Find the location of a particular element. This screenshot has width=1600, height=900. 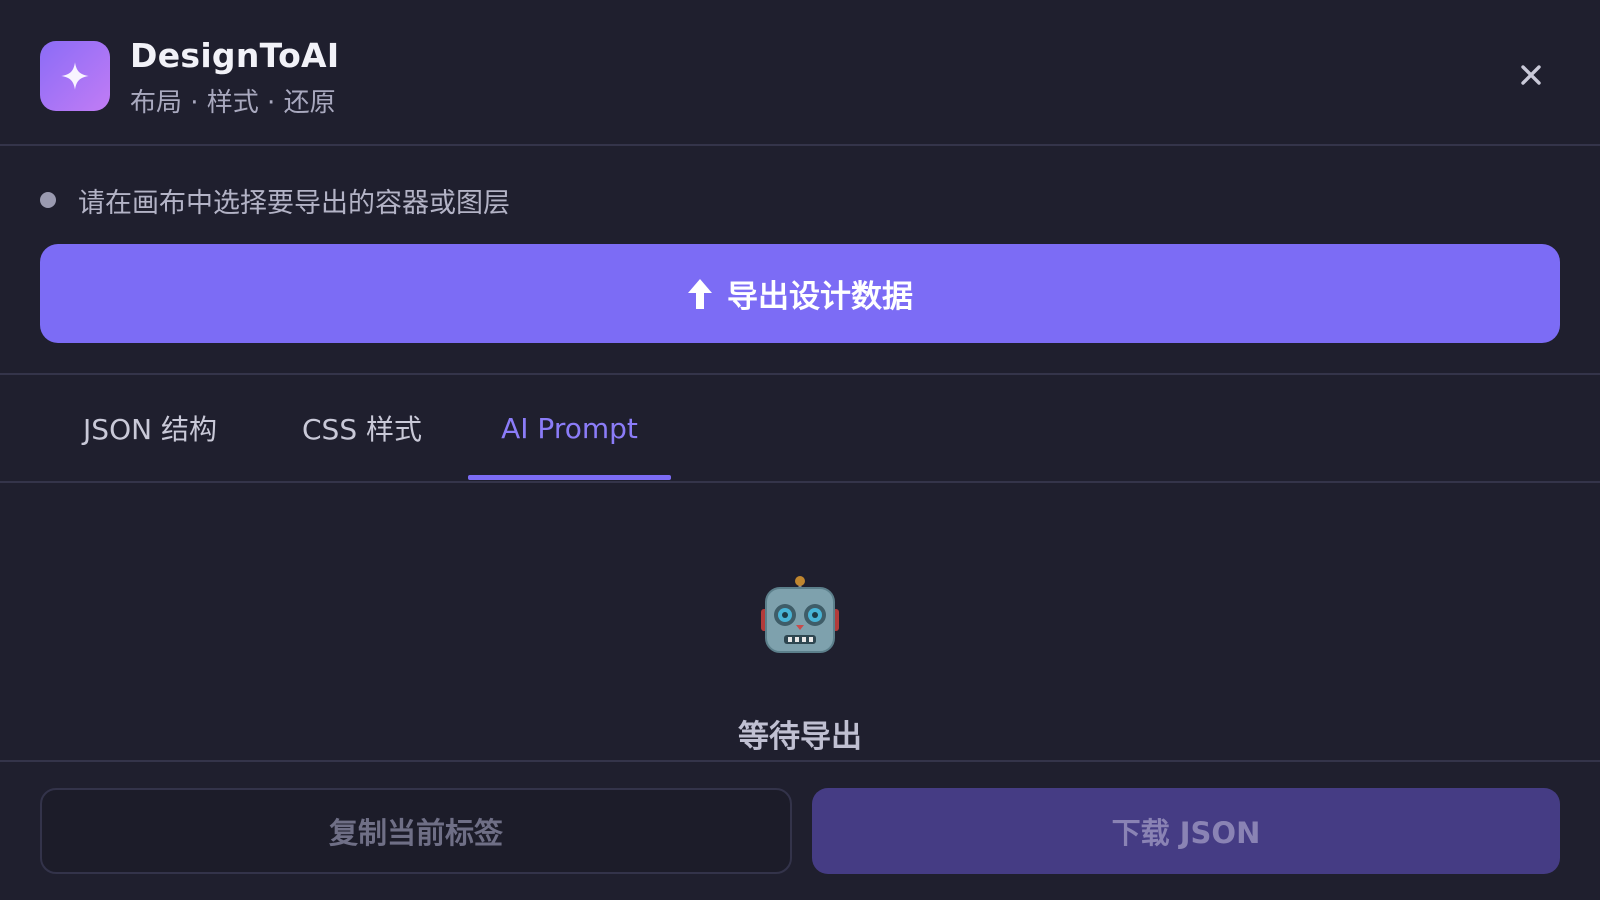

close-icon is located at coordinates (1531, 75).